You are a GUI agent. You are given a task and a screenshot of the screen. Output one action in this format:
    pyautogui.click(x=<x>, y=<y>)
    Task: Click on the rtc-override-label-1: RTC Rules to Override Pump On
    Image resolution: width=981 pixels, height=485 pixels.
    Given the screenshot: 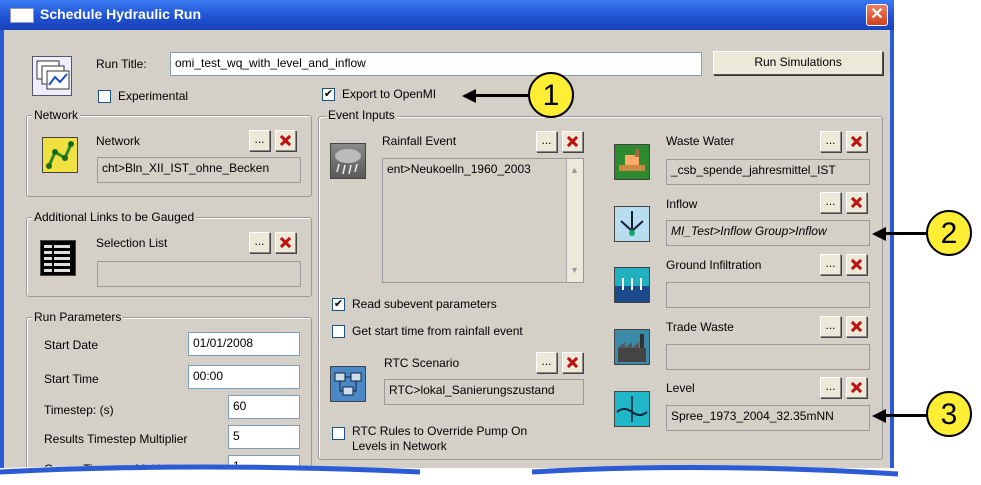 What is the action you would take?
    pyautogui.click(x=440, y=431)
    